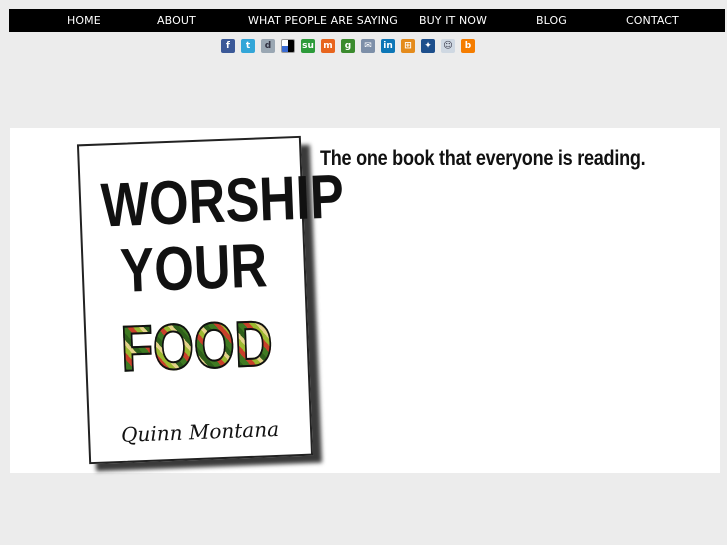 The height and width of the screenshot is (545, 727). Describe the element at coordinates (196, 346) in the screenshot. I see `book-title-line3: FOOD` at that location.